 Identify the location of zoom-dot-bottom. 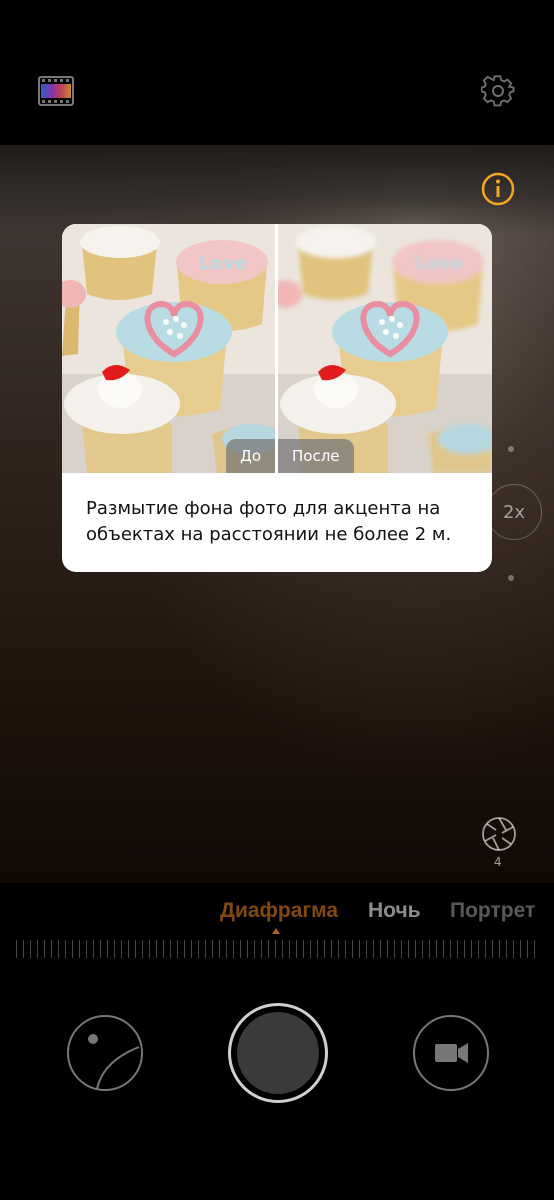
(511, 578).